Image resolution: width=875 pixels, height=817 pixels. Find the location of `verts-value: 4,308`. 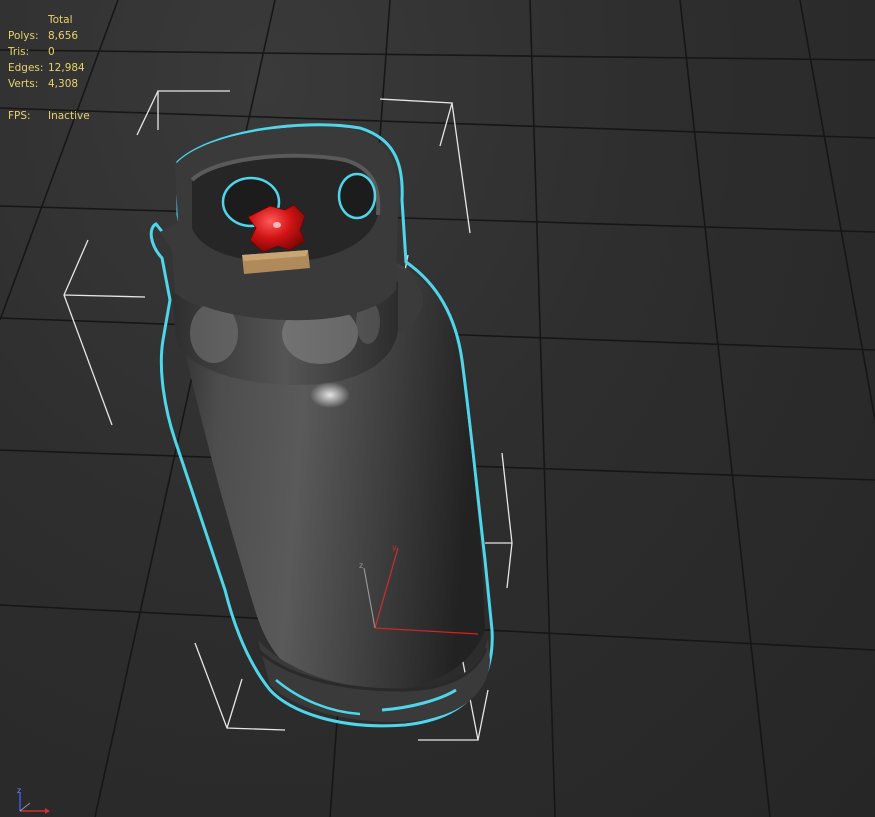

verts-value: 4,308 is located at coordinates (63, 84).